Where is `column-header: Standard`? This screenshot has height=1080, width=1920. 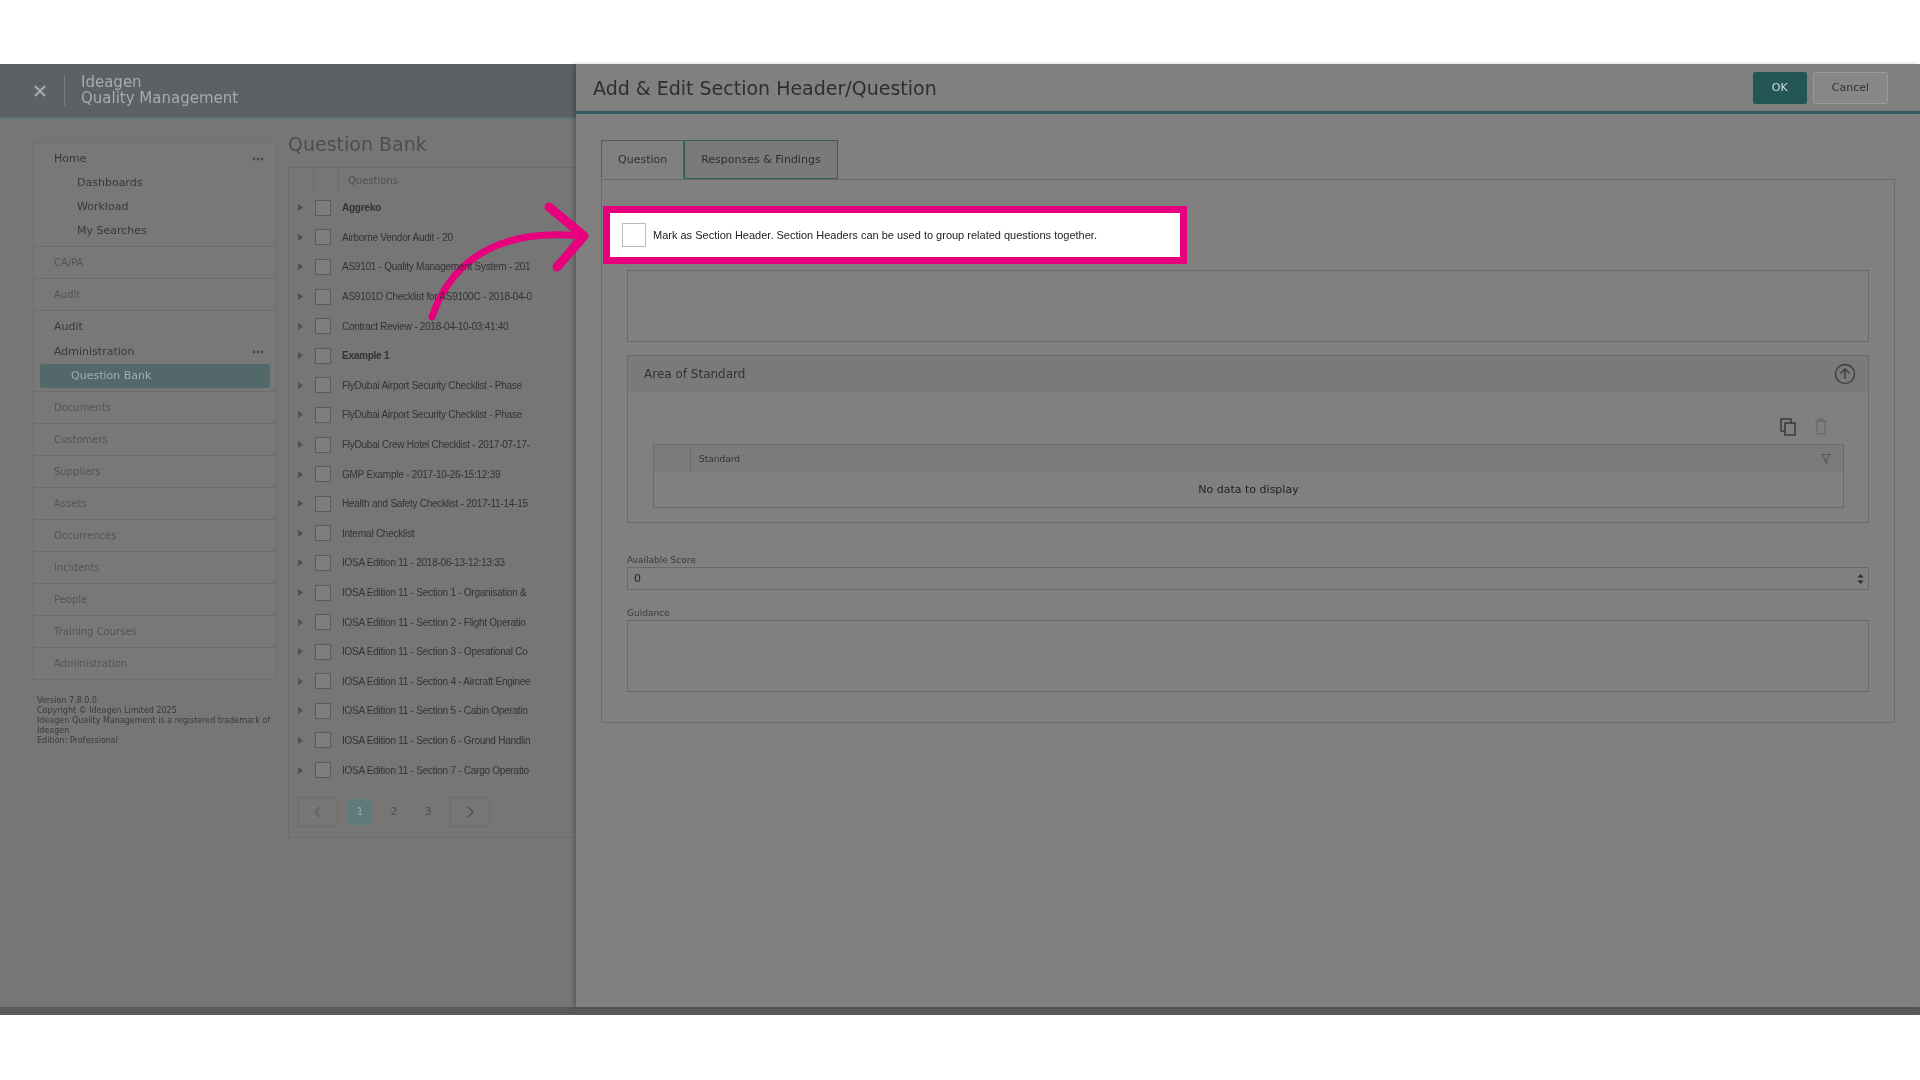
column-header: Standard is located at coordinates (720, 458).